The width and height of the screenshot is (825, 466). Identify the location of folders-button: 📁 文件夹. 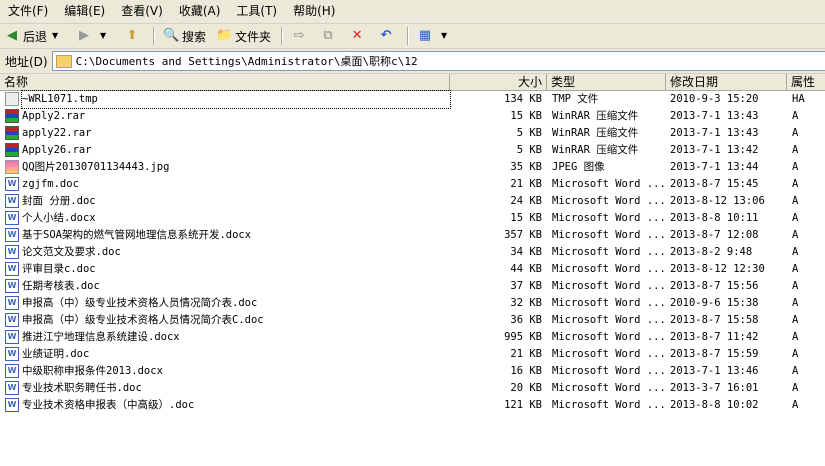
(243, 36).